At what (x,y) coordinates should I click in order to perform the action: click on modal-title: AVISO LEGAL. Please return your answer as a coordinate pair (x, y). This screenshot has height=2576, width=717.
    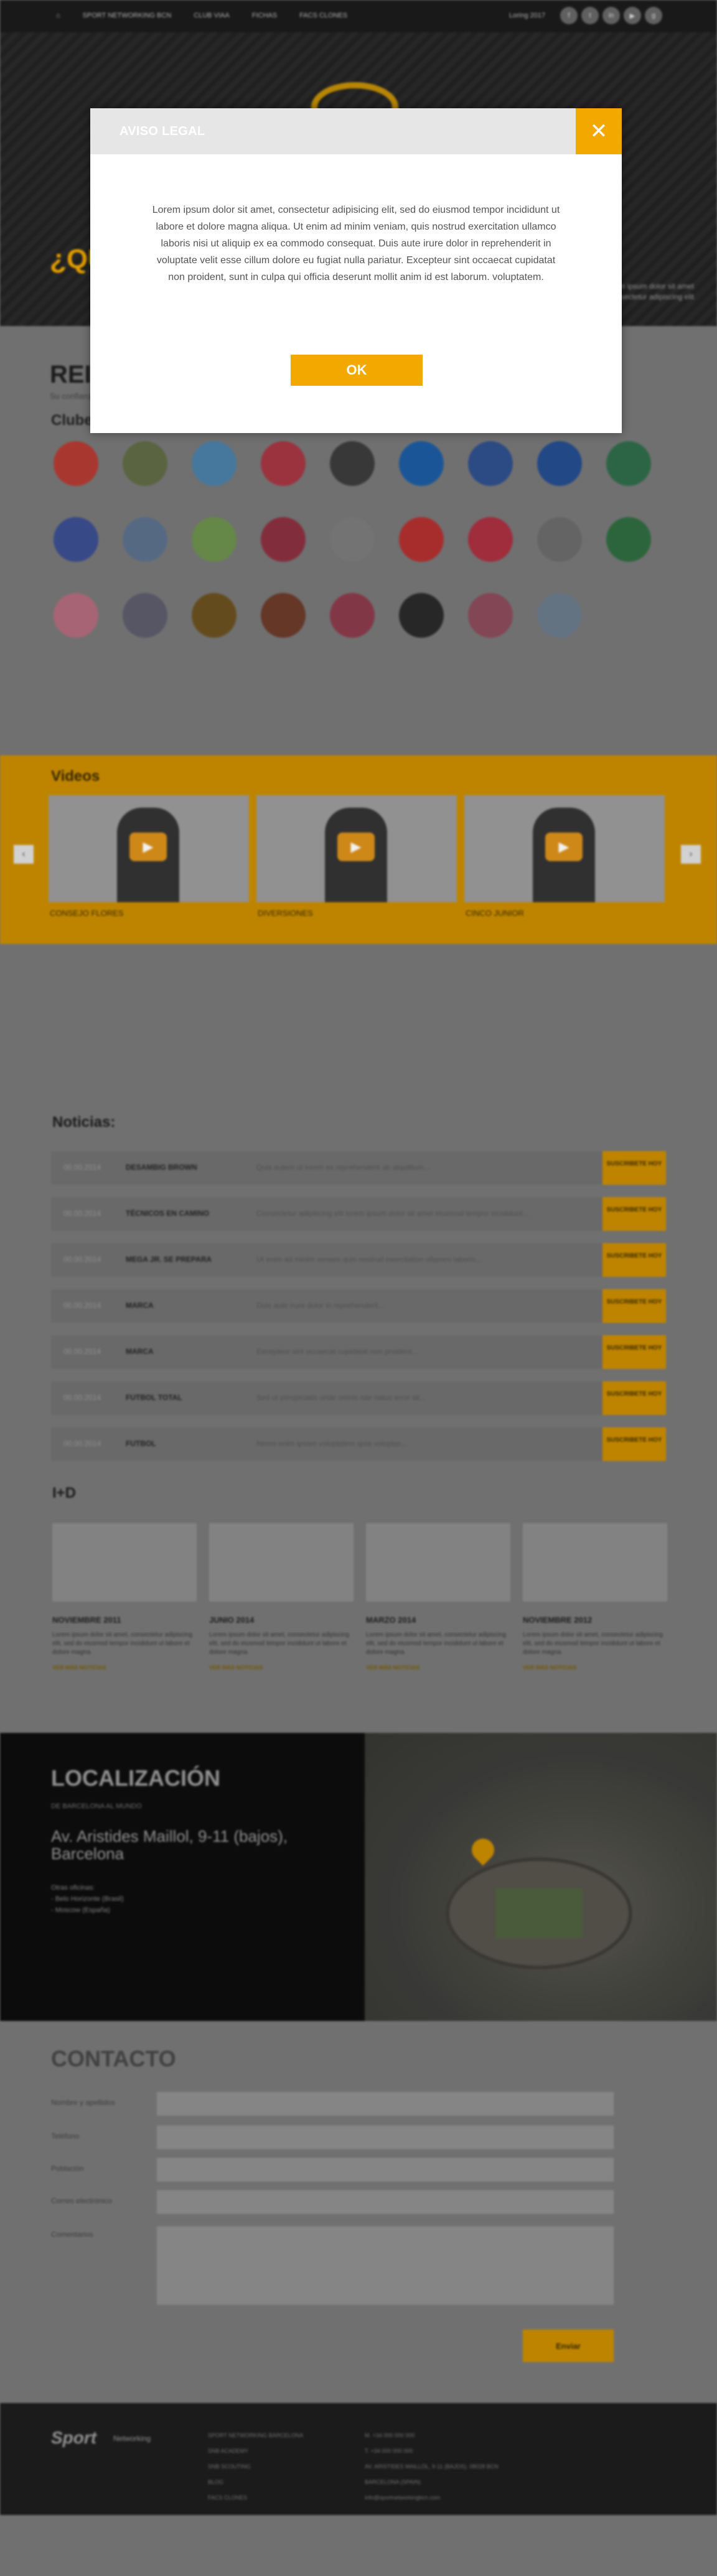
    Looking at the image, I should click on (162, 131).